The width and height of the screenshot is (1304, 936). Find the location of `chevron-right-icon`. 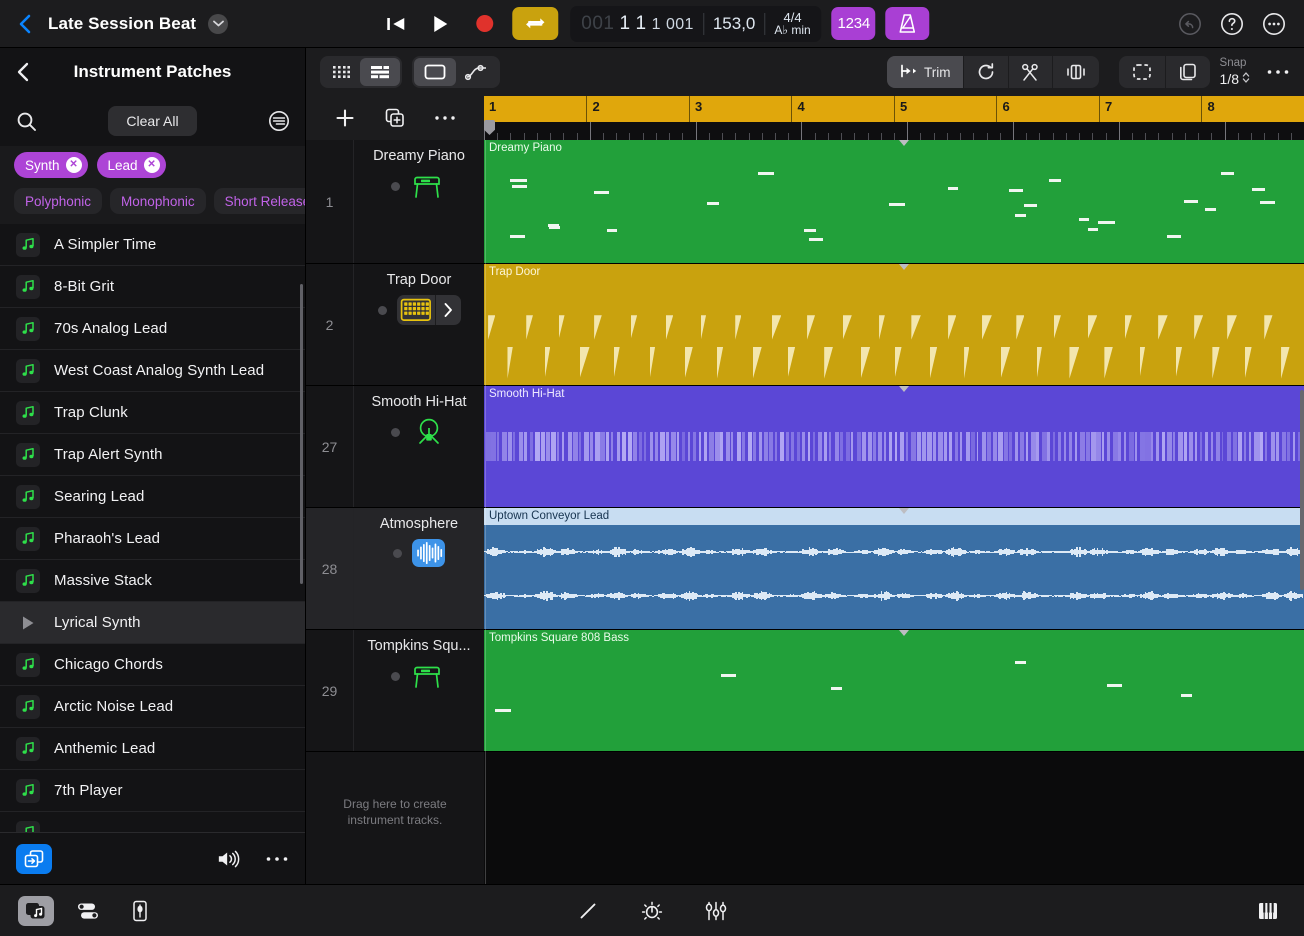

chevron-right-icon is located at coordinates (447, 310).